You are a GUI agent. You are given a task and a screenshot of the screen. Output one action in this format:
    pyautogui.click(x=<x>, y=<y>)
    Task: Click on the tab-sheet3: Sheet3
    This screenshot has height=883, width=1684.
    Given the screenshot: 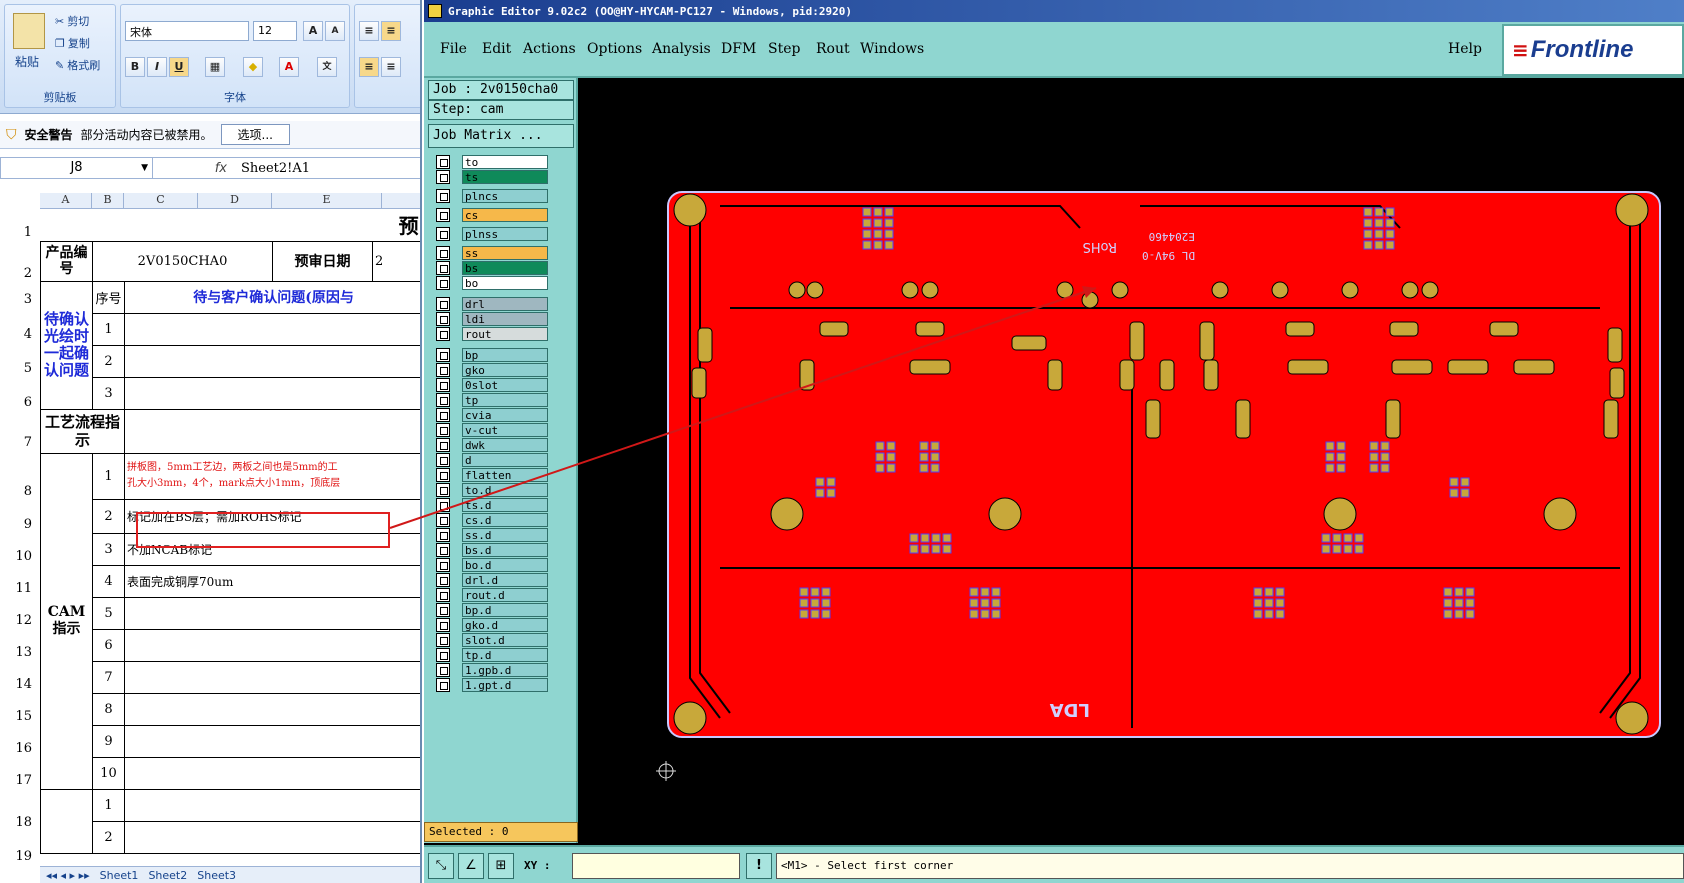 What is the action you would take?
    pyautogui.click(x=216, y=875)
    